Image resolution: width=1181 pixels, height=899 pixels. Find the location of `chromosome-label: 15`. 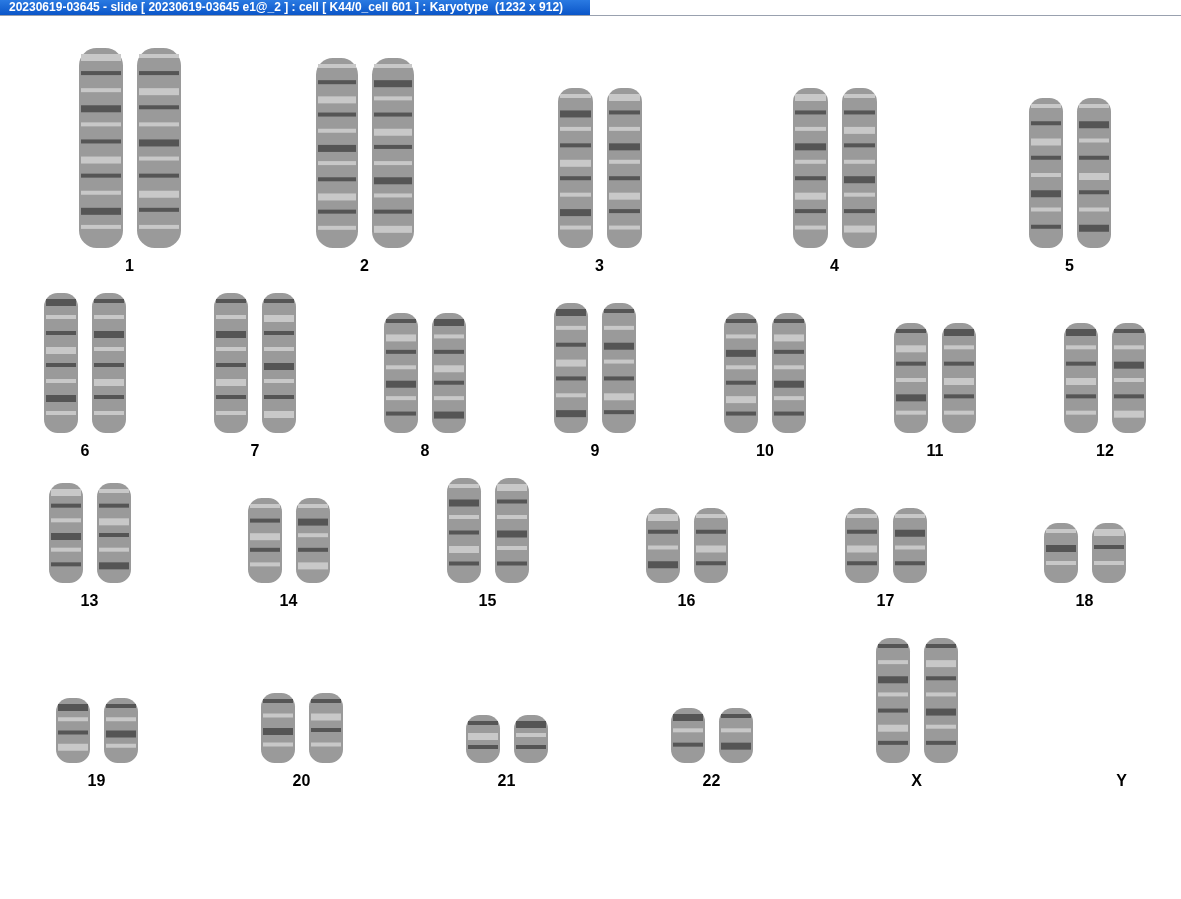

chromosome-label: 15 is located at coordinates (487, 601).